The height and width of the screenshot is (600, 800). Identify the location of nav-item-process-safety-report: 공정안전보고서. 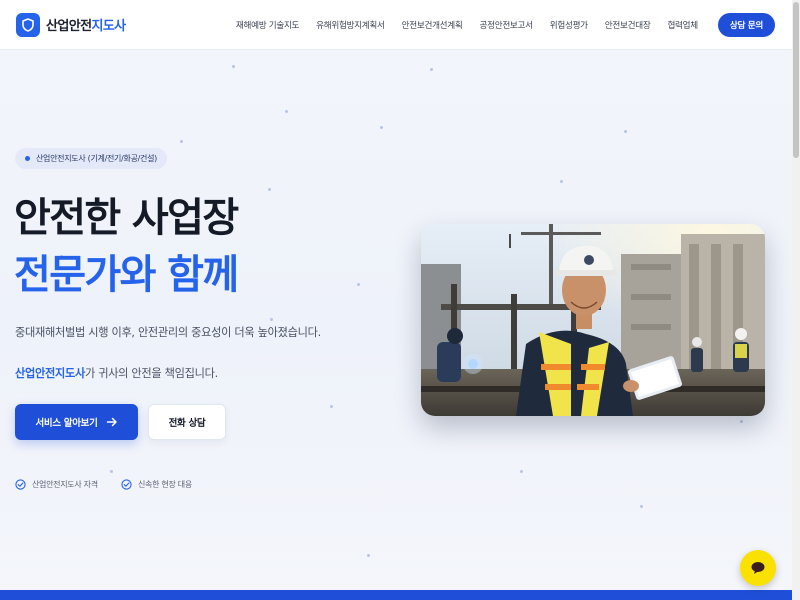
(507, 25).